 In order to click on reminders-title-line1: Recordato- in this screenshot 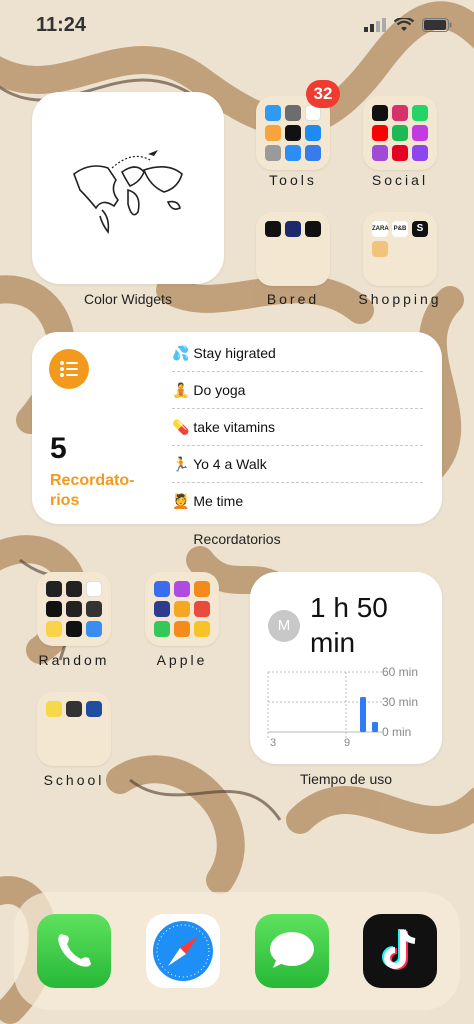, I will do `click(92, 480)`.